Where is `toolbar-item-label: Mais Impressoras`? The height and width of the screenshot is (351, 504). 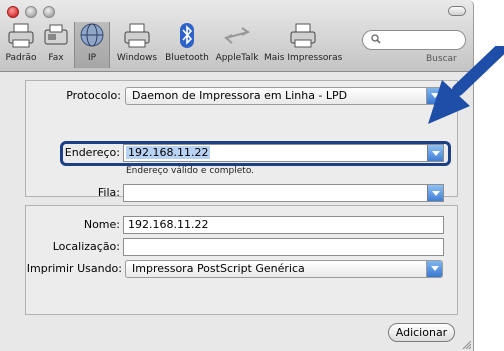
toolbar-item-label: Mais Impressoras is located at coordinates (303, 58).